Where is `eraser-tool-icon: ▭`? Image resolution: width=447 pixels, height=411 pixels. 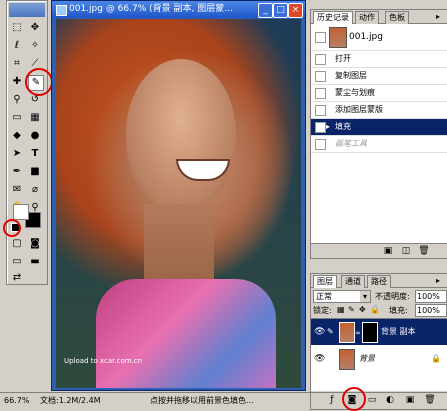
eraser-tool-icon: ▭ is located at coordinates (17, 118).